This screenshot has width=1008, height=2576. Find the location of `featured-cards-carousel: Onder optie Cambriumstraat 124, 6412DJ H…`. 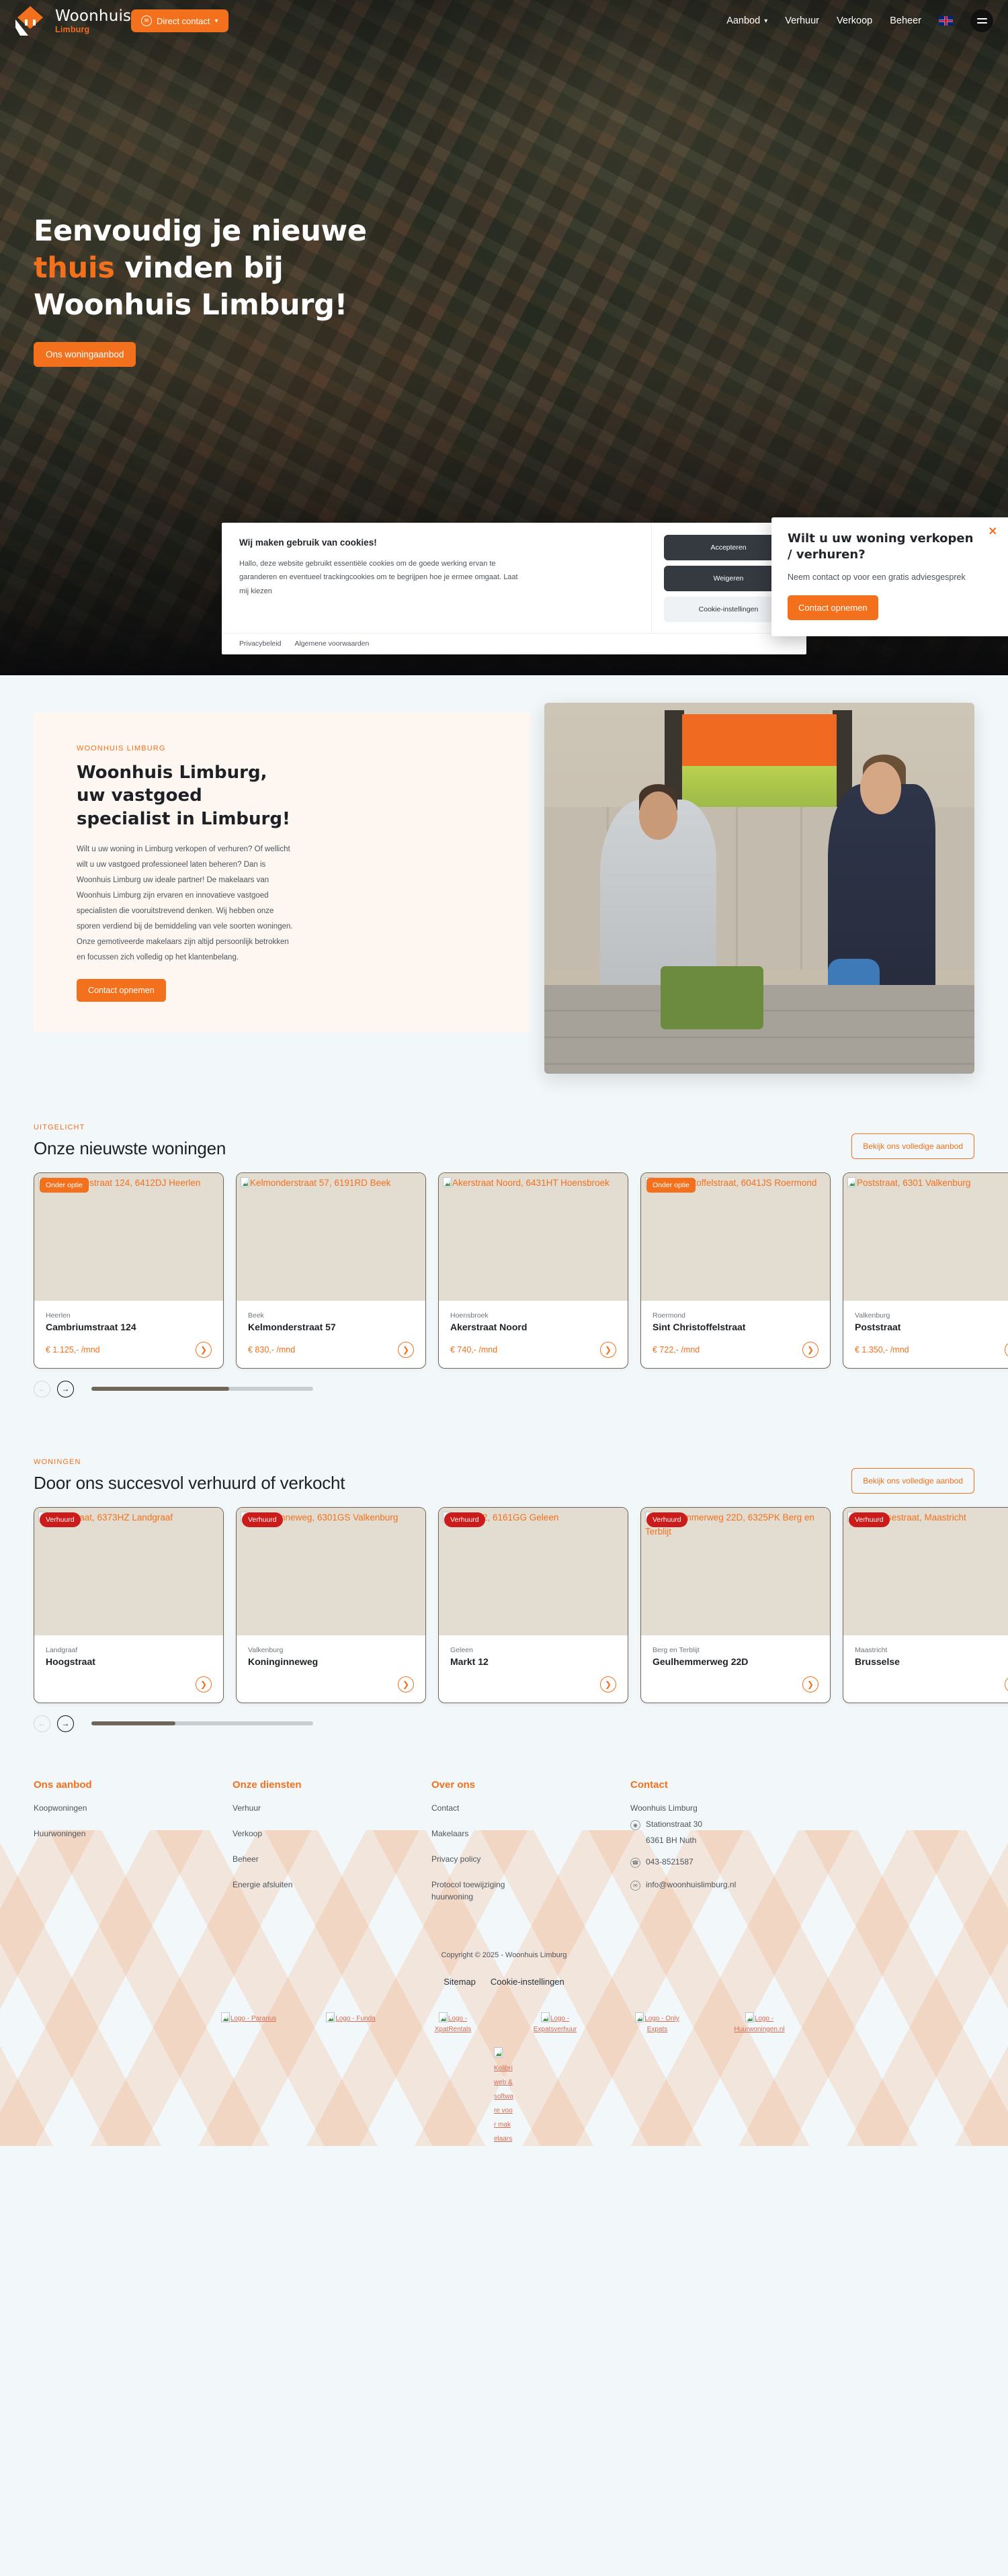

featured-cards-carousel: Onder optie Cambriumstraat 124, 6412DJ H… is located at coordinates (504, 1270).